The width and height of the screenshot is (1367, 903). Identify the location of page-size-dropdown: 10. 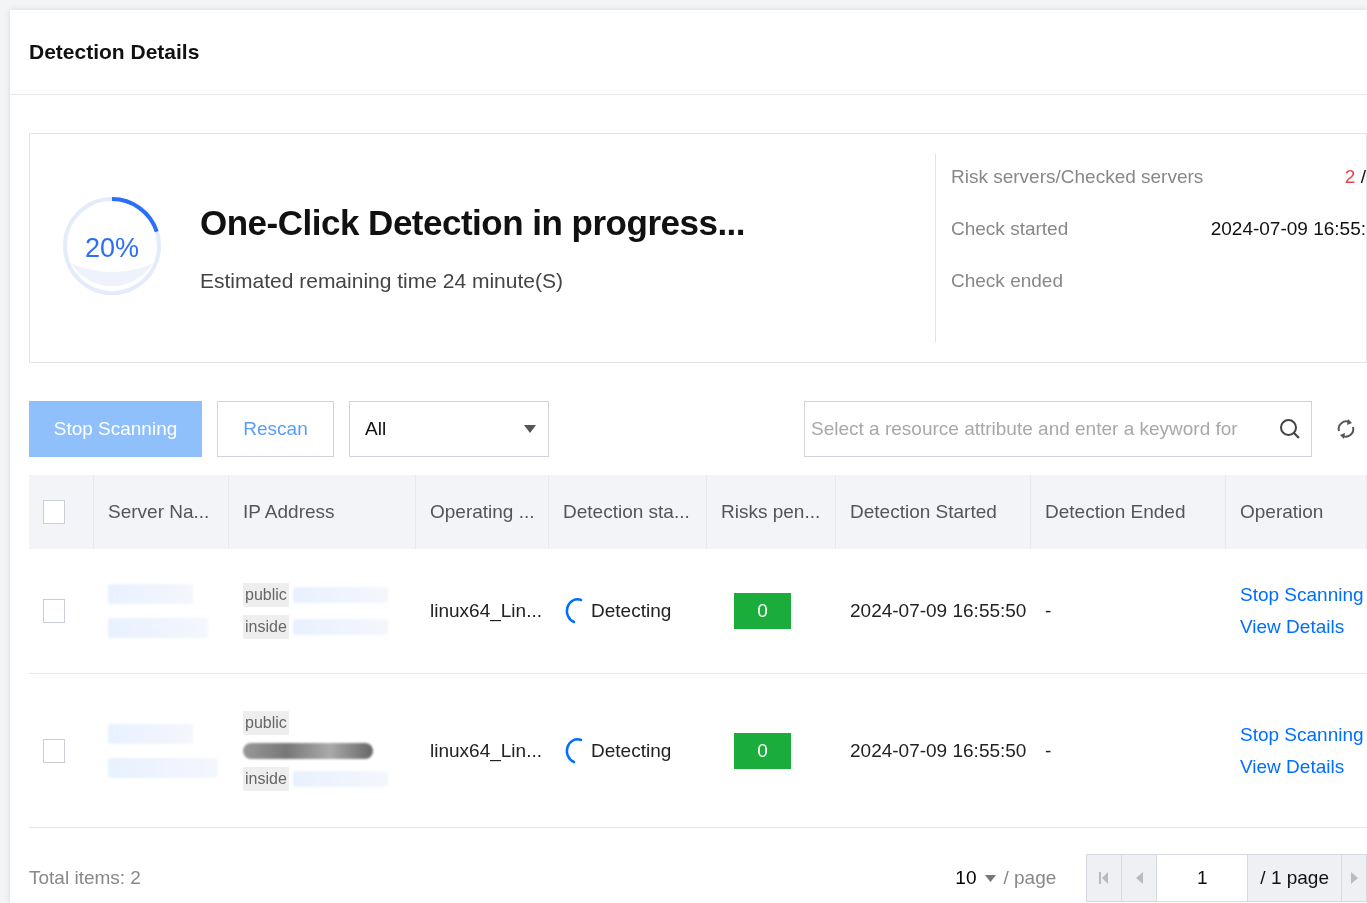
(966, 878).